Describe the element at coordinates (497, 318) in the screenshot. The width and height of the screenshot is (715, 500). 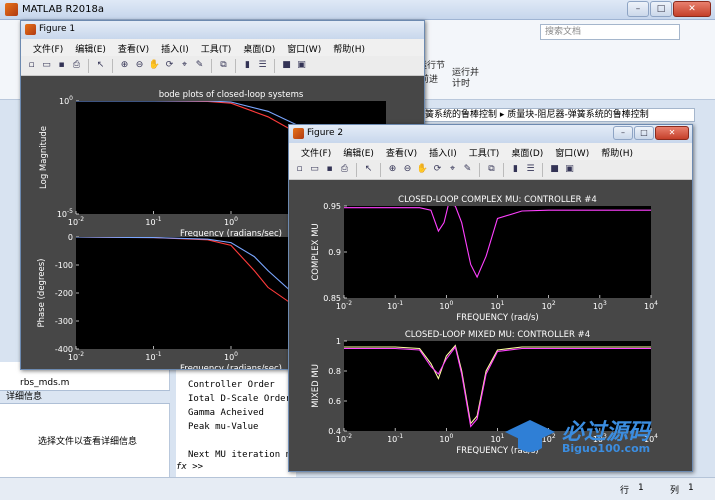
I see `x-axis-label: FREQUENCY (rad/s)` at that location.